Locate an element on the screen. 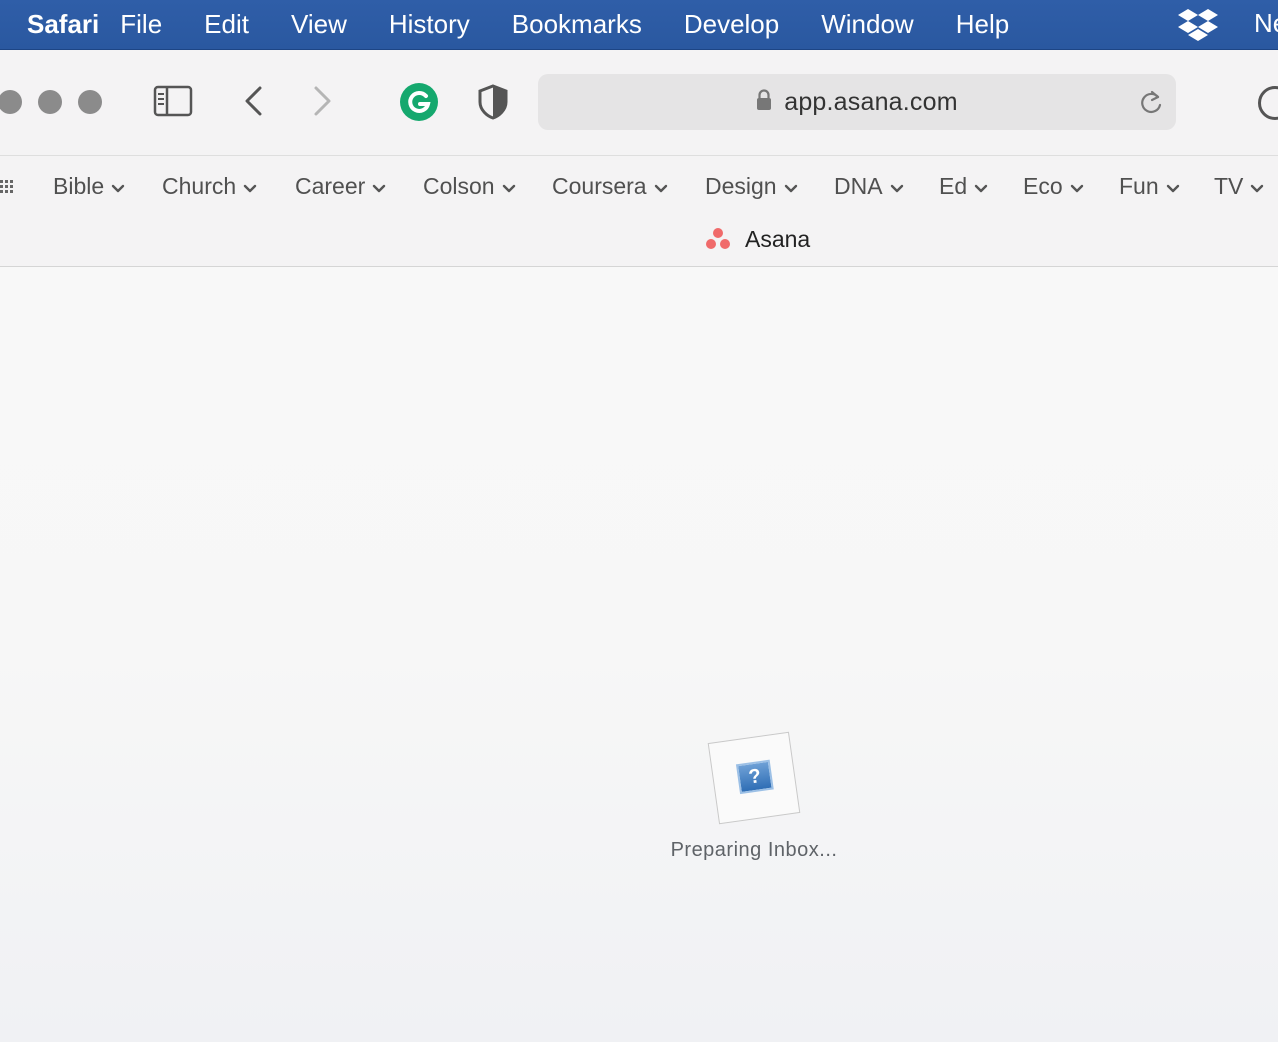 The height and width of the screenshot is (1042, 1278). bookmark-folder-bible: Bible is located at coordinates (89, 186).